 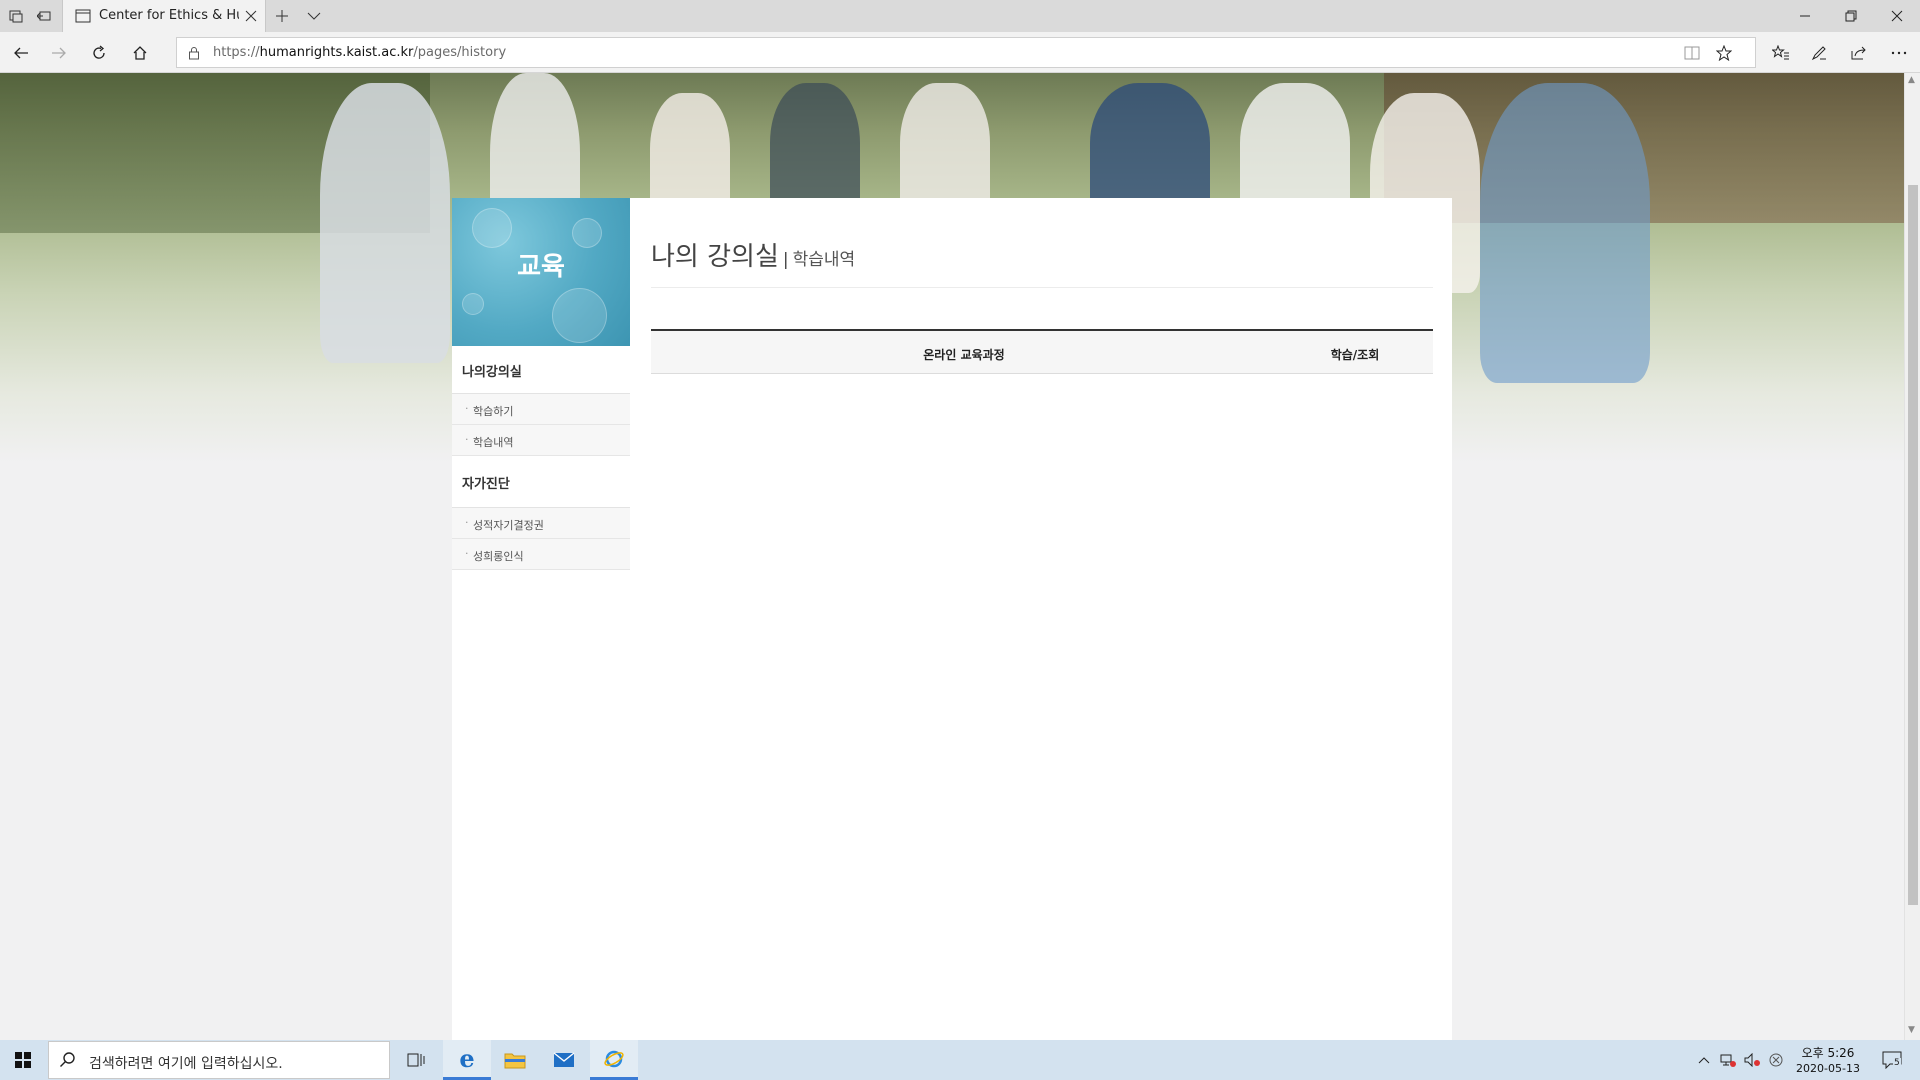 What do you see at coordinates (508, 525) in the screenshot?
I see `sidebar-item-label: 성적자기결정권` at bounding box center [508, 525].